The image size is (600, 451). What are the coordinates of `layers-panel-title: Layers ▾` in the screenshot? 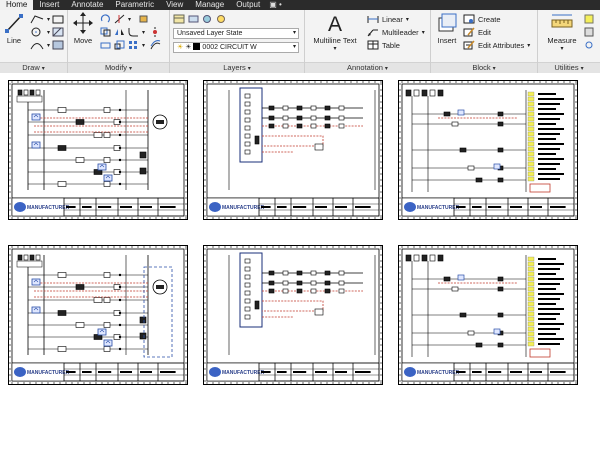 It's located at (237, 67).